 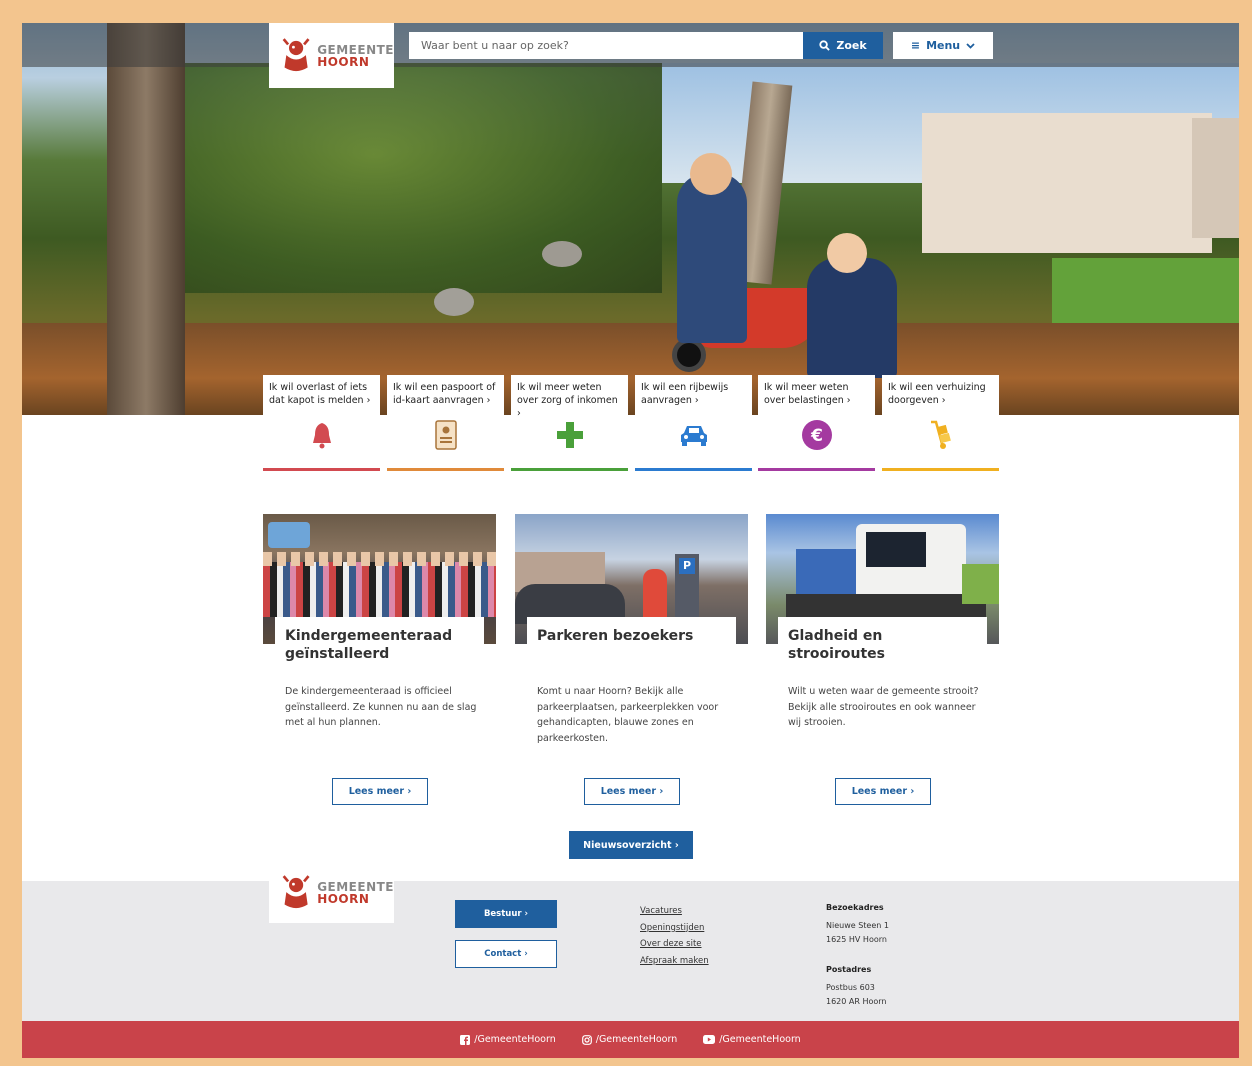 What do you see at coordinates (850, 987) in the screenshot?
I see `post-address-line: Postbus 603` at bounding box center [850, 987].